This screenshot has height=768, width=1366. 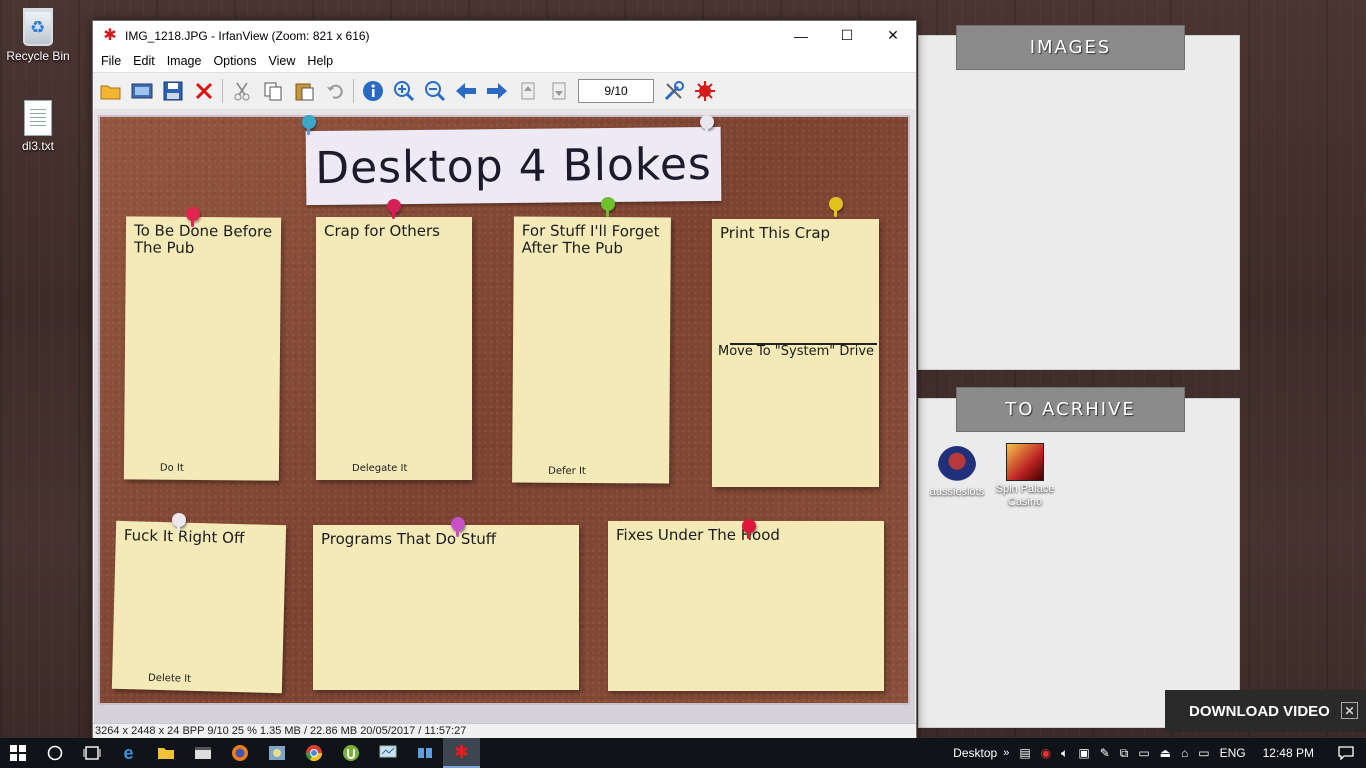 I want to click on tray-window-icon: ▣, so click(x=1083, y=753).